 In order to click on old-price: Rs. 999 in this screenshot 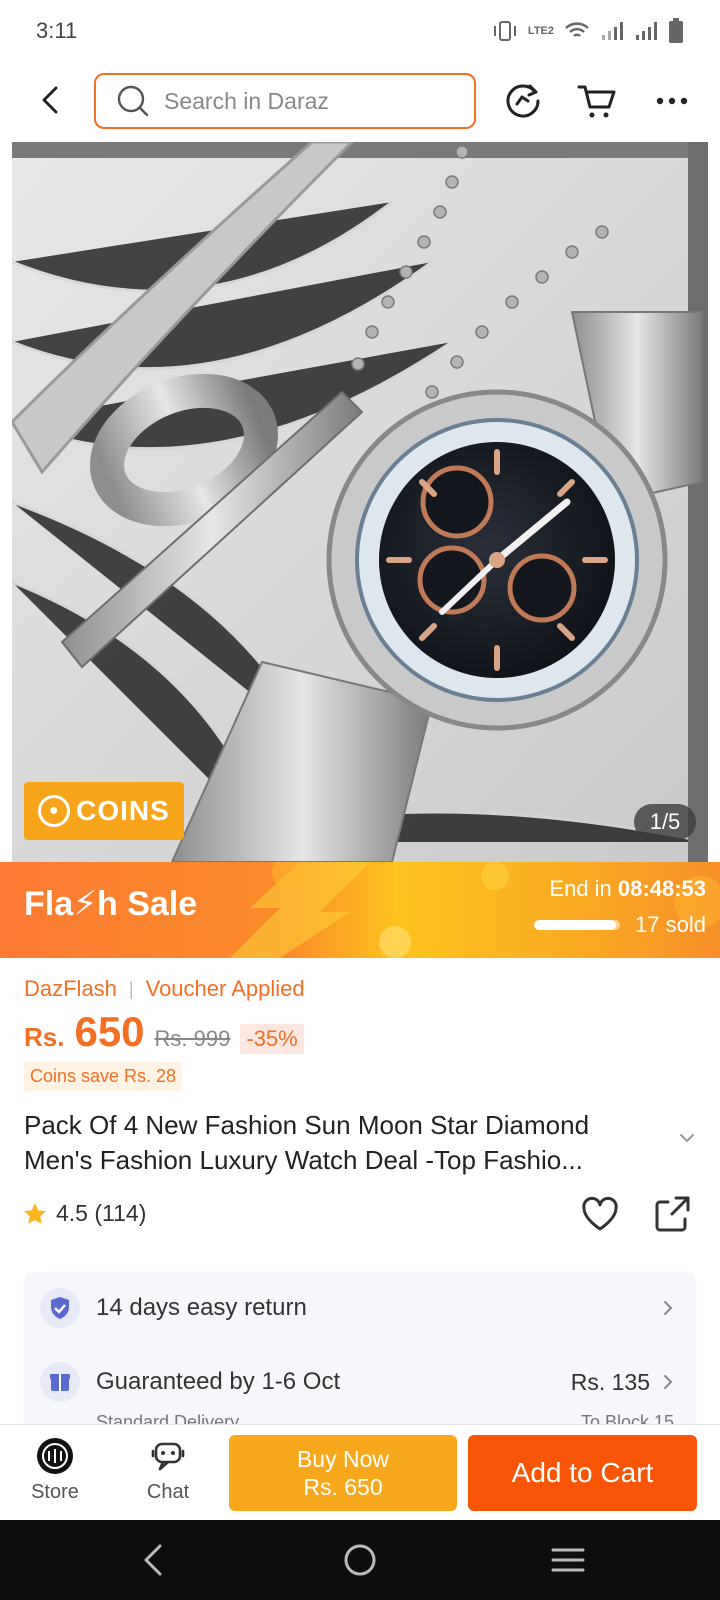, I will do `click(192, 1038)`.